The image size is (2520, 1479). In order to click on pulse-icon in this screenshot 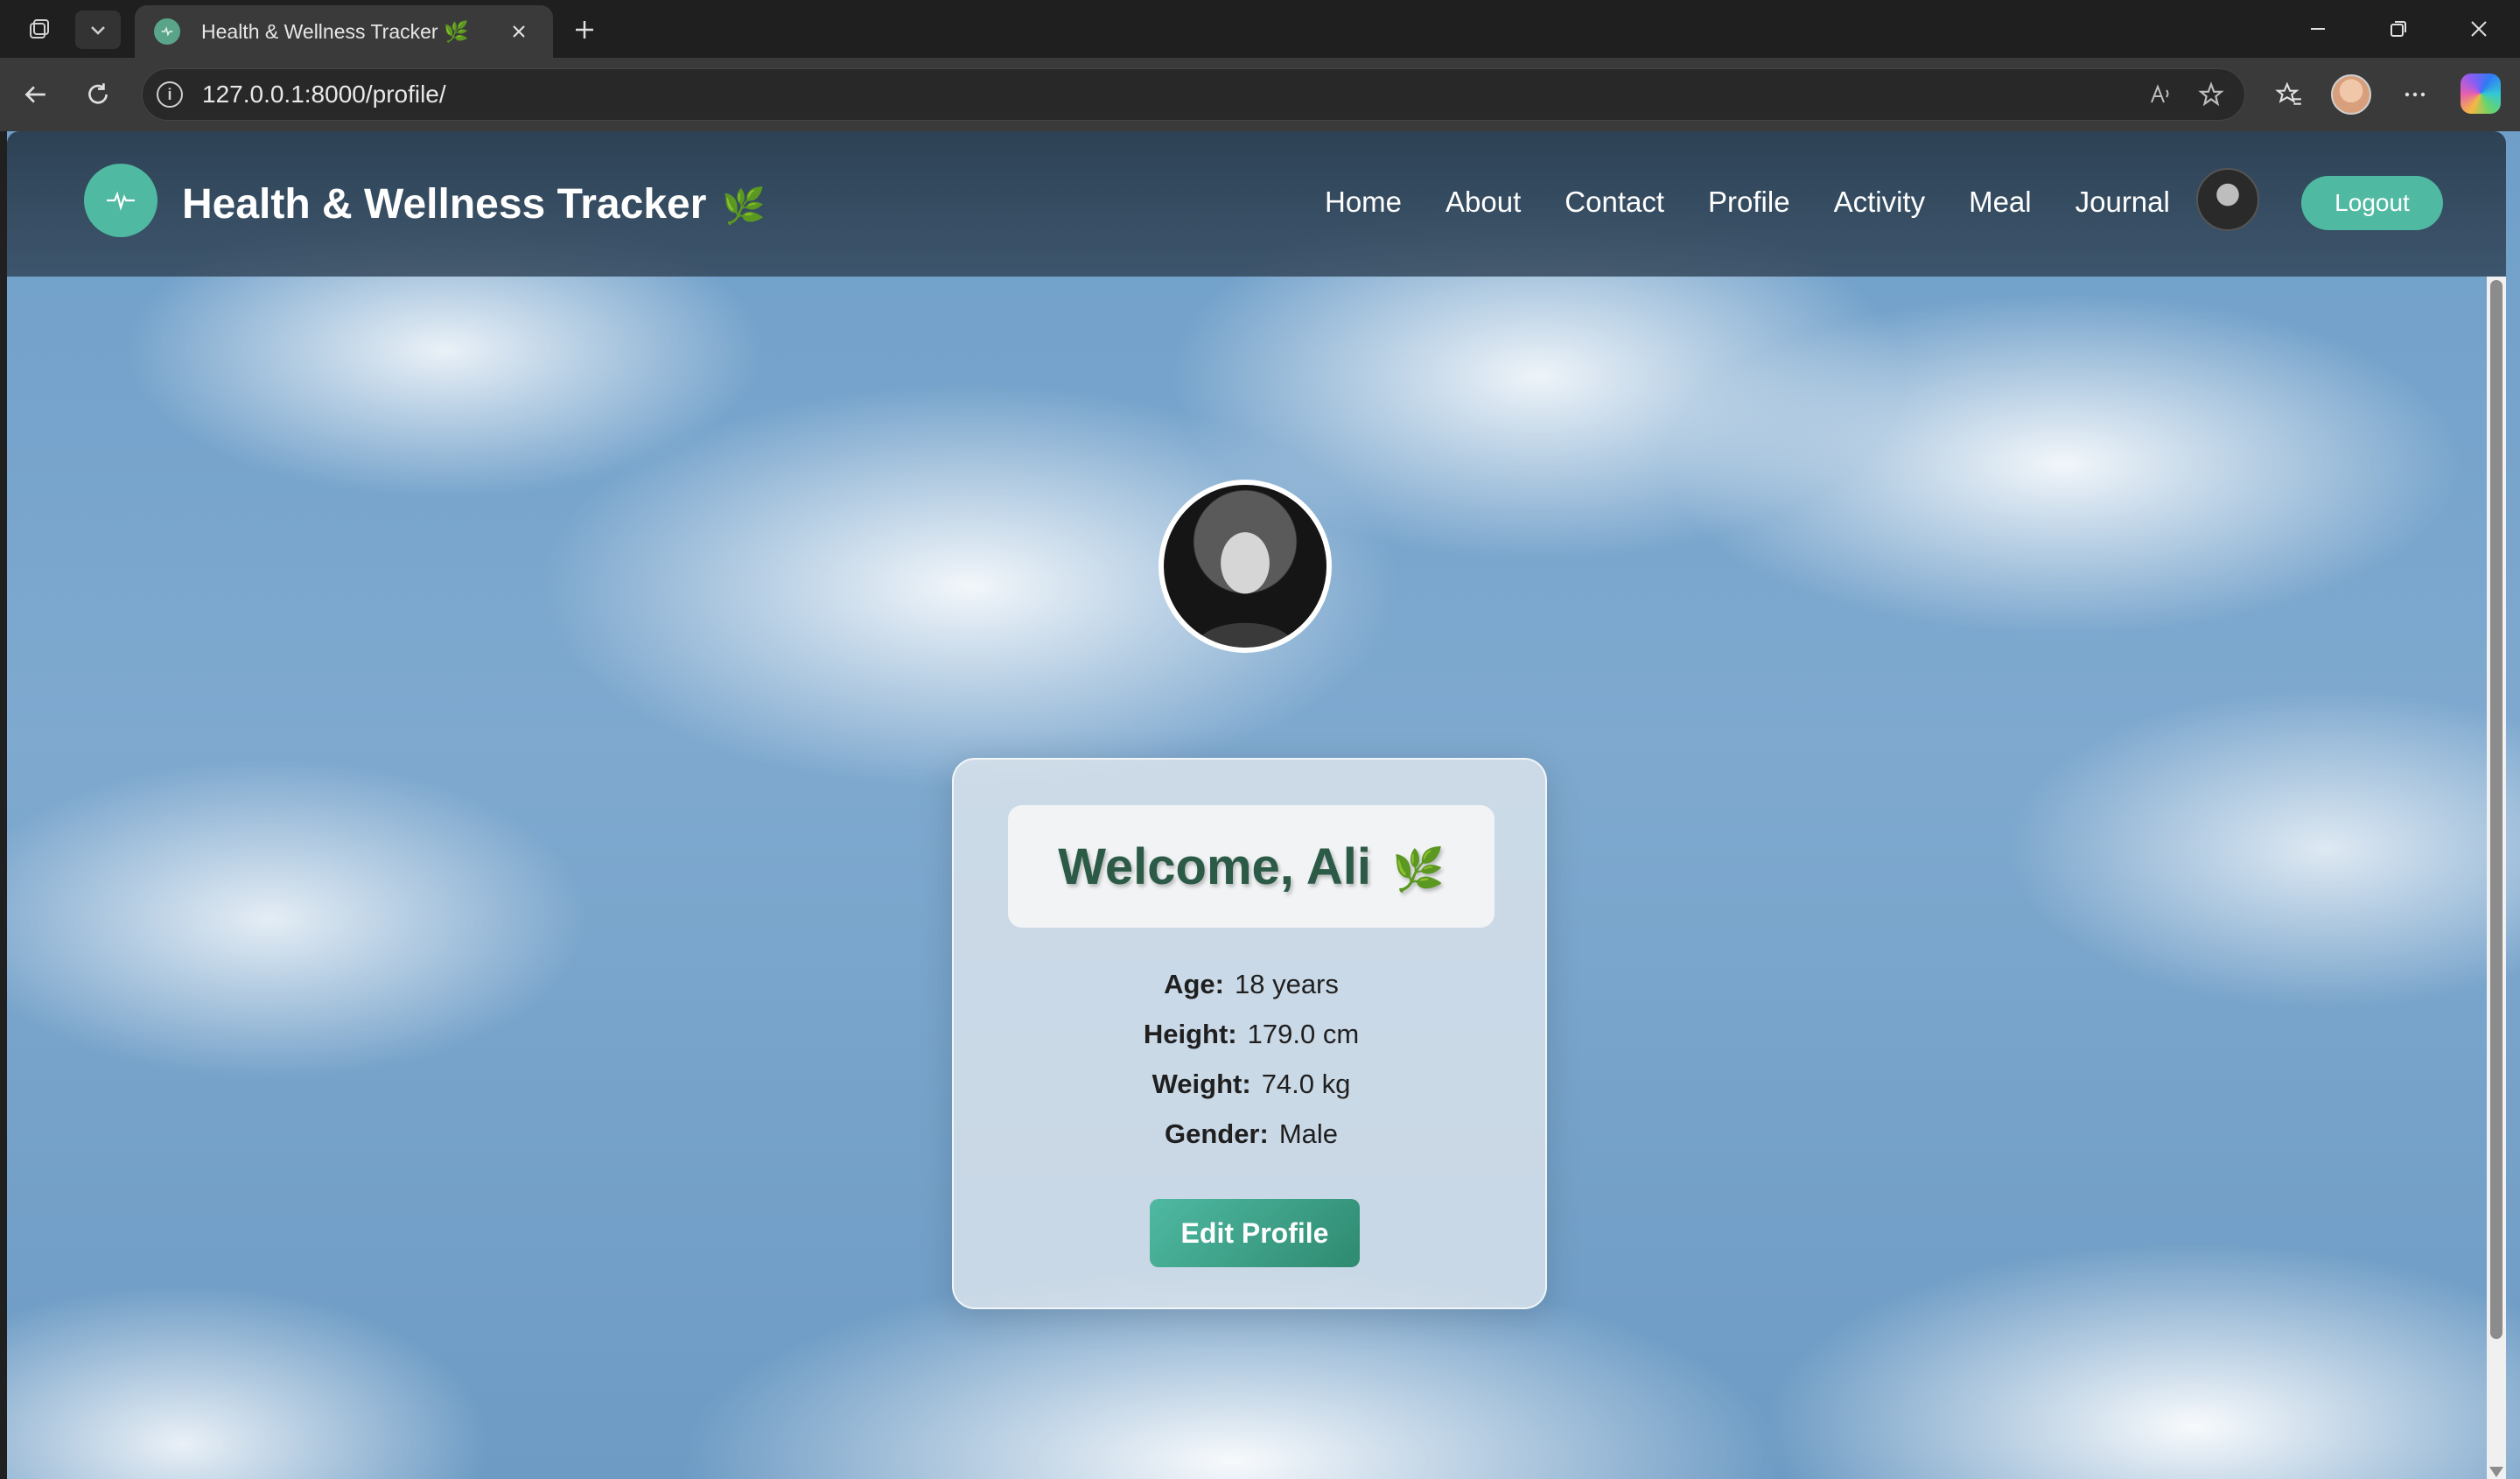, I will do `click(121, 201)`.